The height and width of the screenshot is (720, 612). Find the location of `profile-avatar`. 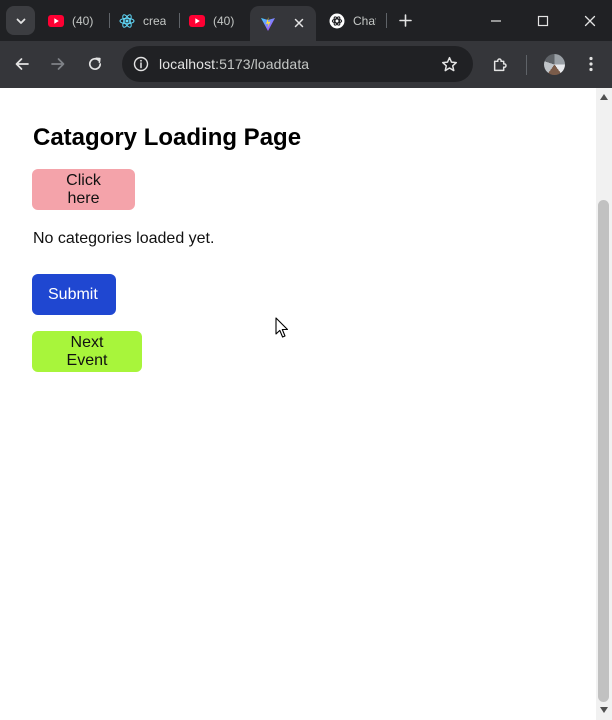

profile-avatar is located at coordinates (554, 64).